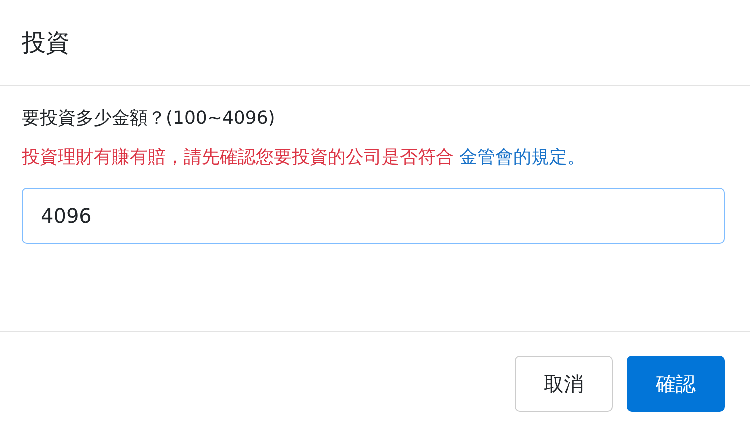 The image size is (750, 434). I want to click on prompt-text: 要投資多少金額？(100~4096), so click(149, 119).